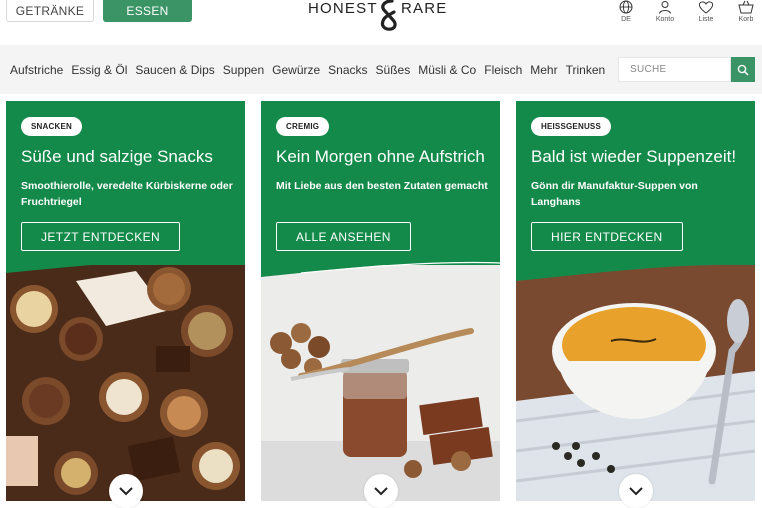 This screenshot has width=762, height=508. What do you see at coordinates (388, 15) in the screenshot?
I see `ampersand-logo-icon` at bounding box center [388, 15].